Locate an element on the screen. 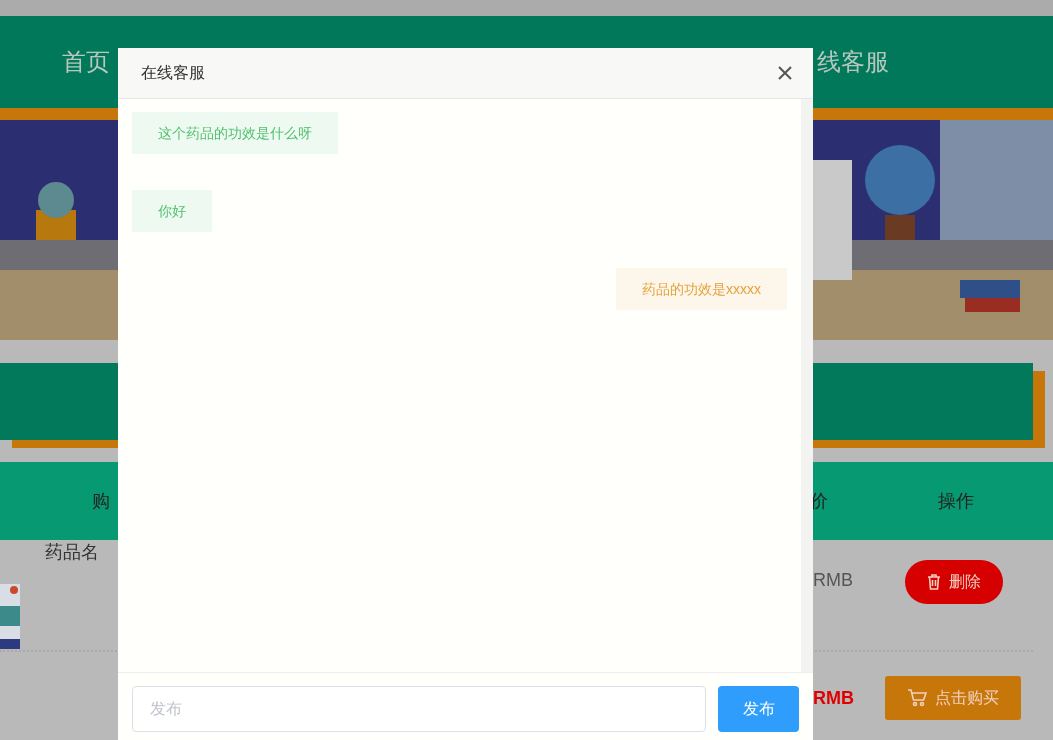 The image size is (1053, 740). scrollbar is located at coordinates (807, 385).